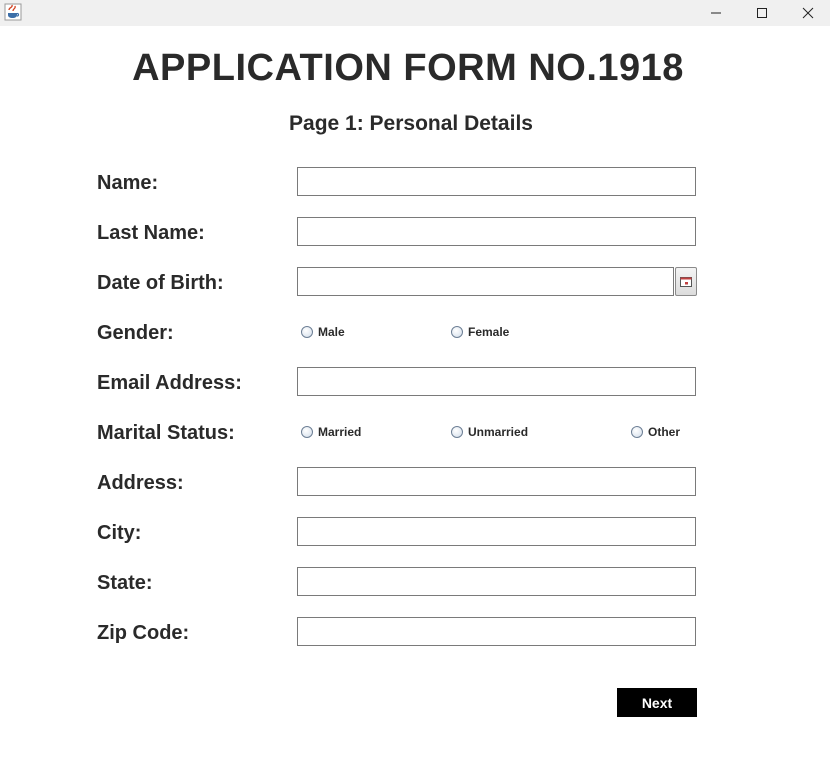  I want to click on marital-married-radio: Married, so click(331, 432).